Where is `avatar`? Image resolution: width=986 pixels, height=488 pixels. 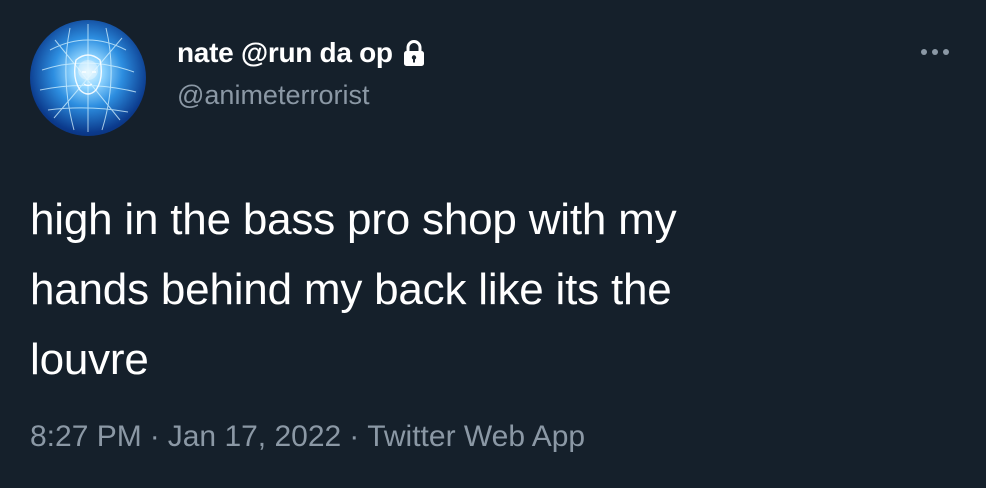
avatar is located at coordinates (88, 78).